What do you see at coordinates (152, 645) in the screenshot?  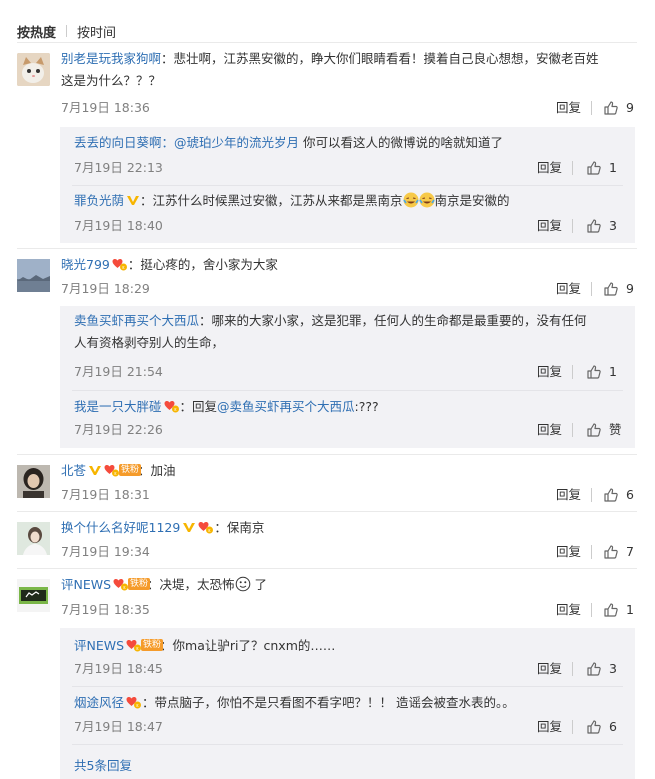 I see `fan-badge-label: 铁粉` at bounding box center [152, 645].